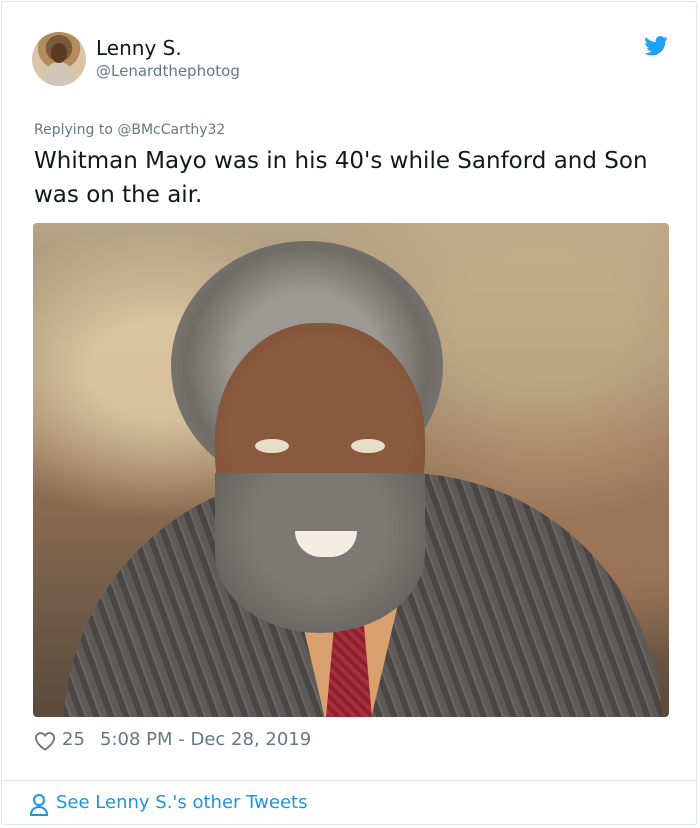 This screenshot has width=700, height=828. I want to click on author-handle: @Lenardthephotog, so click(168, 71).